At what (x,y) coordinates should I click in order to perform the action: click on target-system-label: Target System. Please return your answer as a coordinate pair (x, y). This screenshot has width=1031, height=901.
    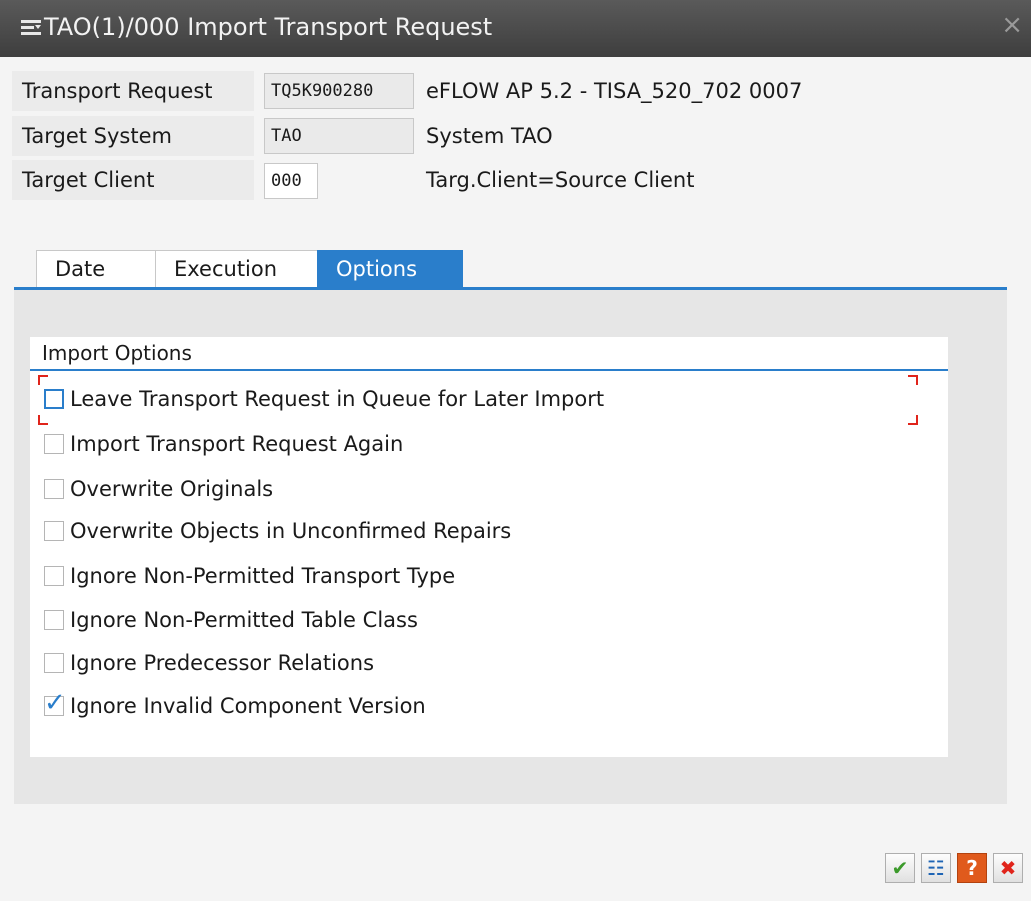
    Looking at the image, I should click on (133, 136).